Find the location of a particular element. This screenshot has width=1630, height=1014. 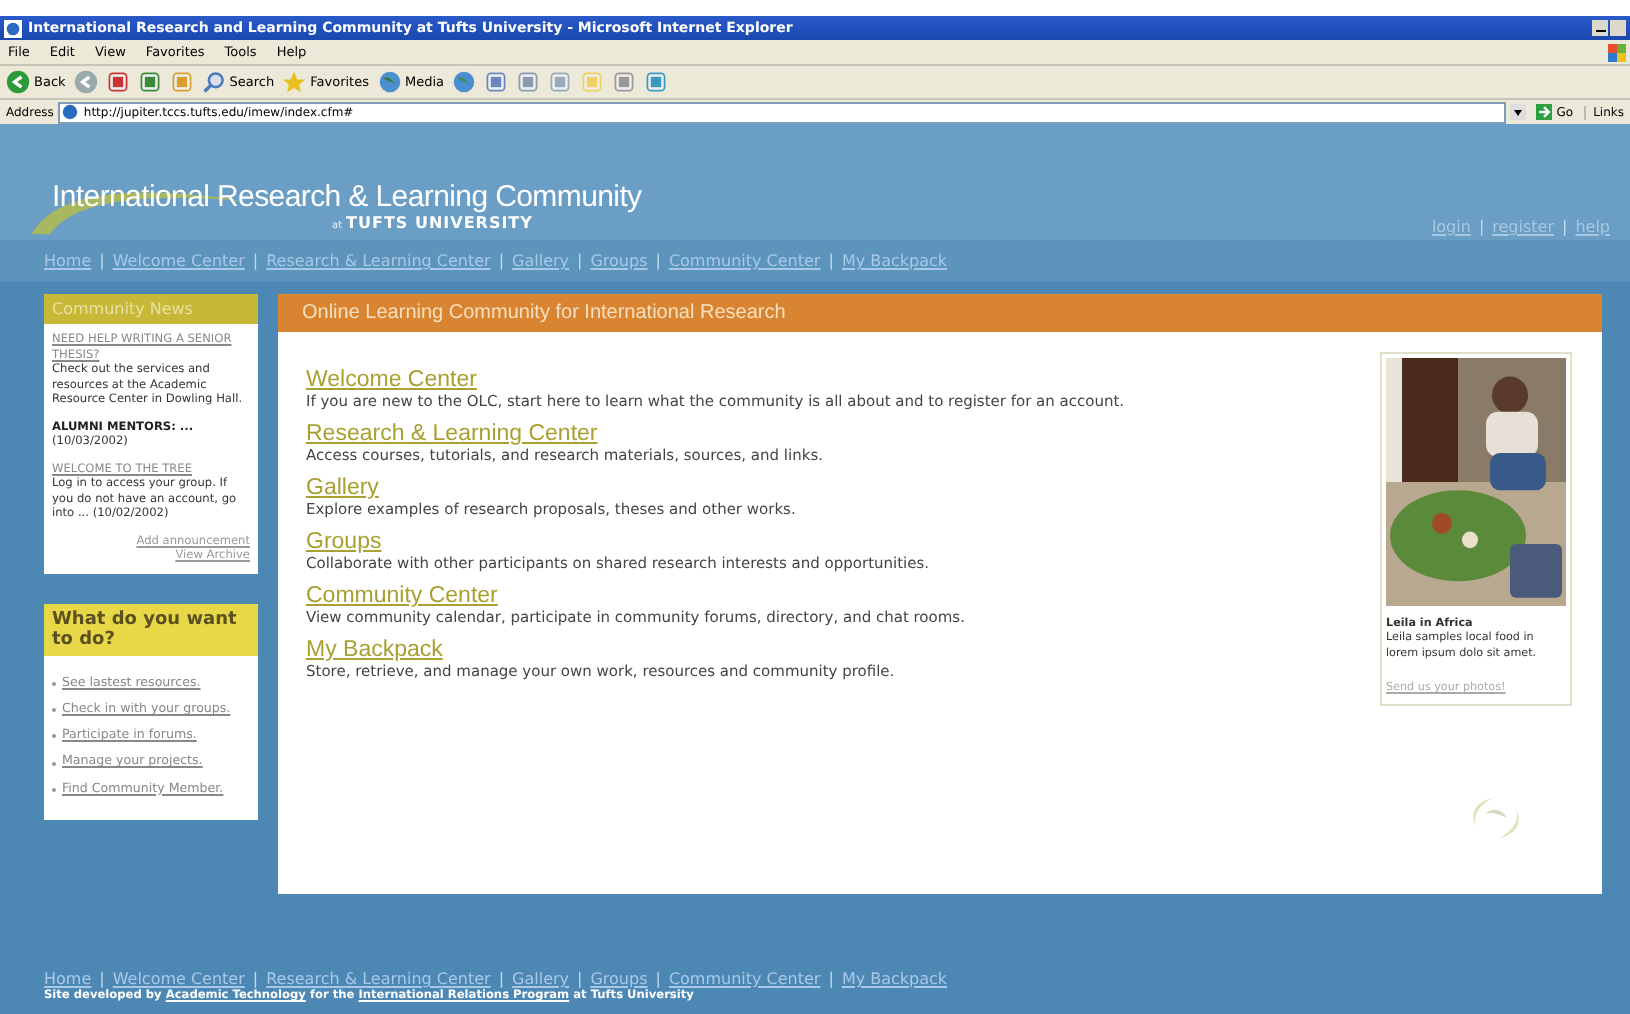

page-icon is located at coordinates (69, 112).